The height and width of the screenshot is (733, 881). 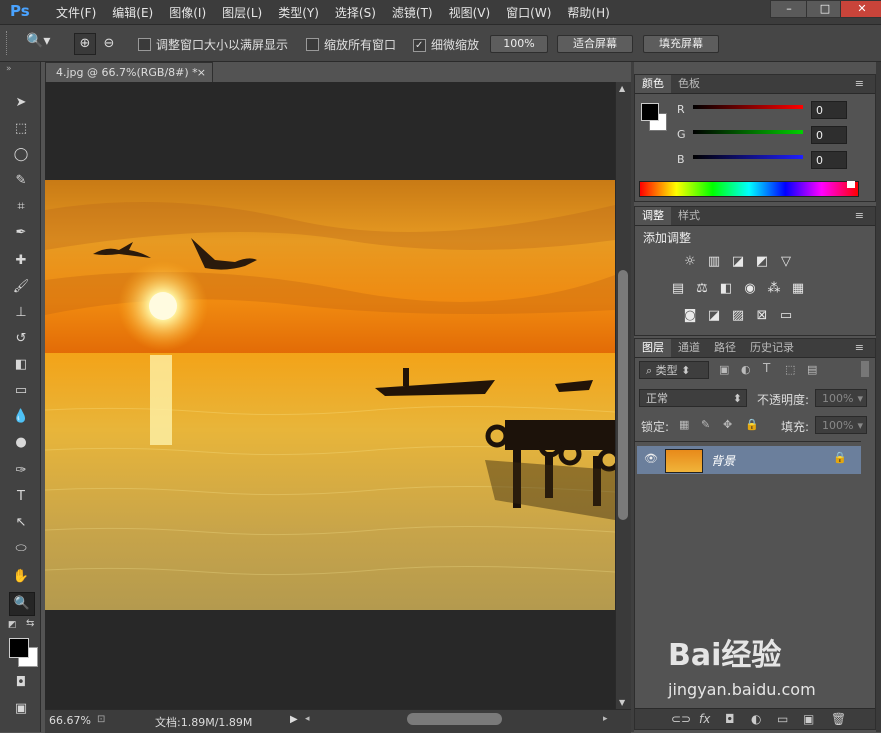 What do you see at coordinates (841, 425) in the screenshot?
I see `fill-field: 100% ▾` at bounding box center [841, 425].